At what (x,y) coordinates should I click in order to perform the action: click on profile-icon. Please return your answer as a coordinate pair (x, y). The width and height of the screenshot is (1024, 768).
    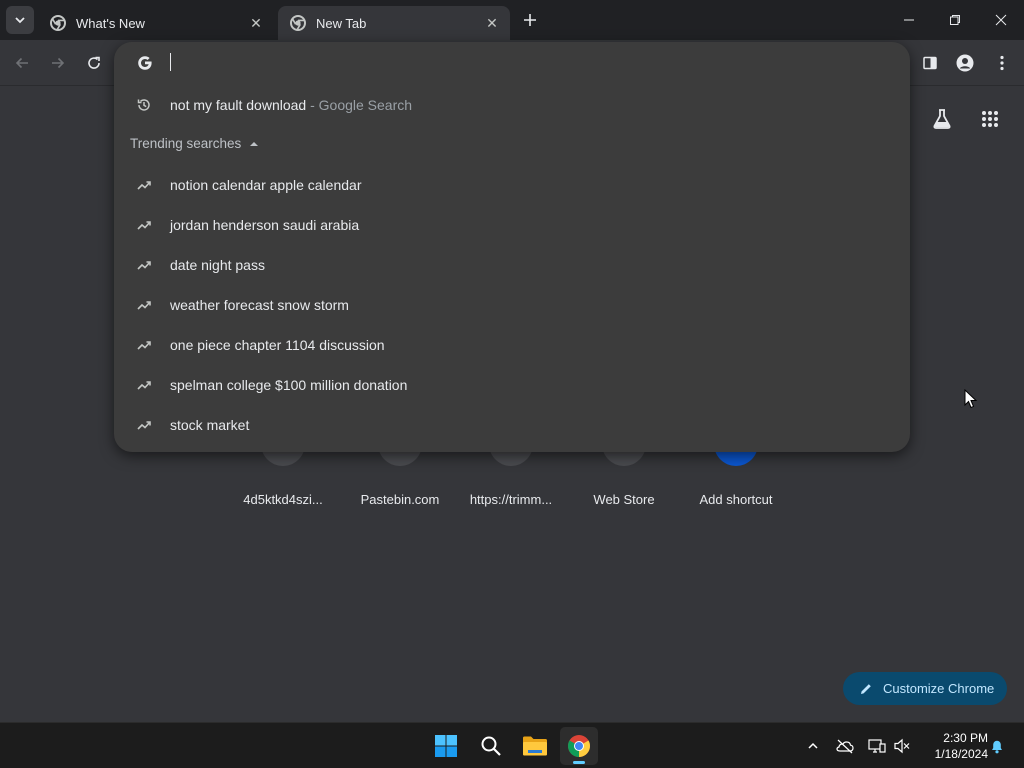
    Looking at the image, I should click on (965, 63).